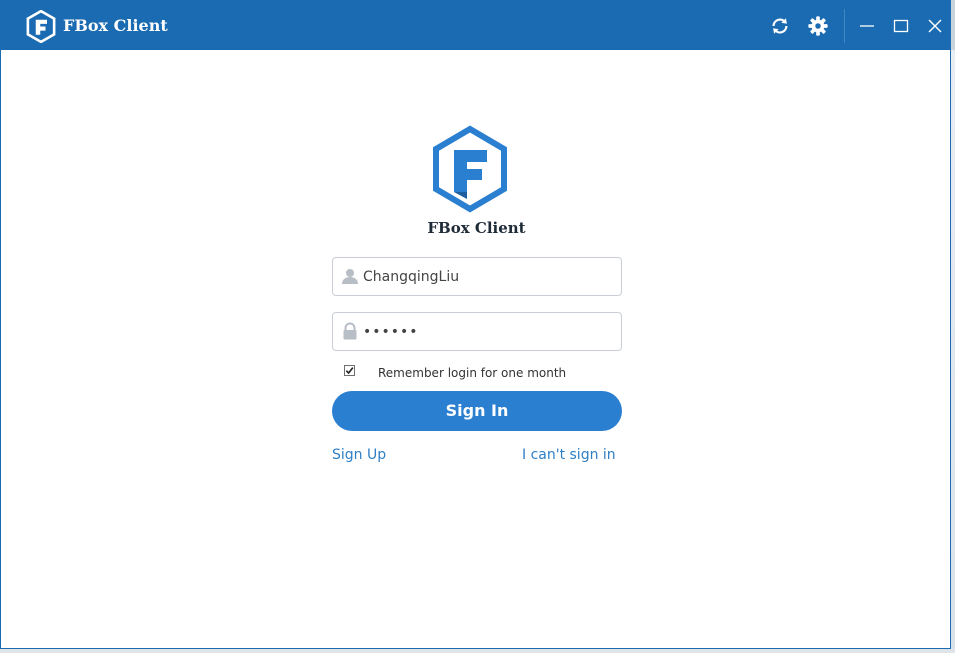 This screenshot has height=653, width=955. I want to click on checkmark-icon, so click(349, 371).